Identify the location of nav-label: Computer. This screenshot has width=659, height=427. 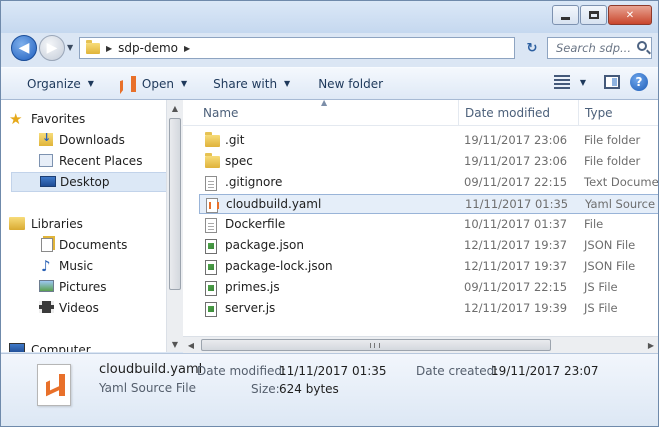
(61, 347).